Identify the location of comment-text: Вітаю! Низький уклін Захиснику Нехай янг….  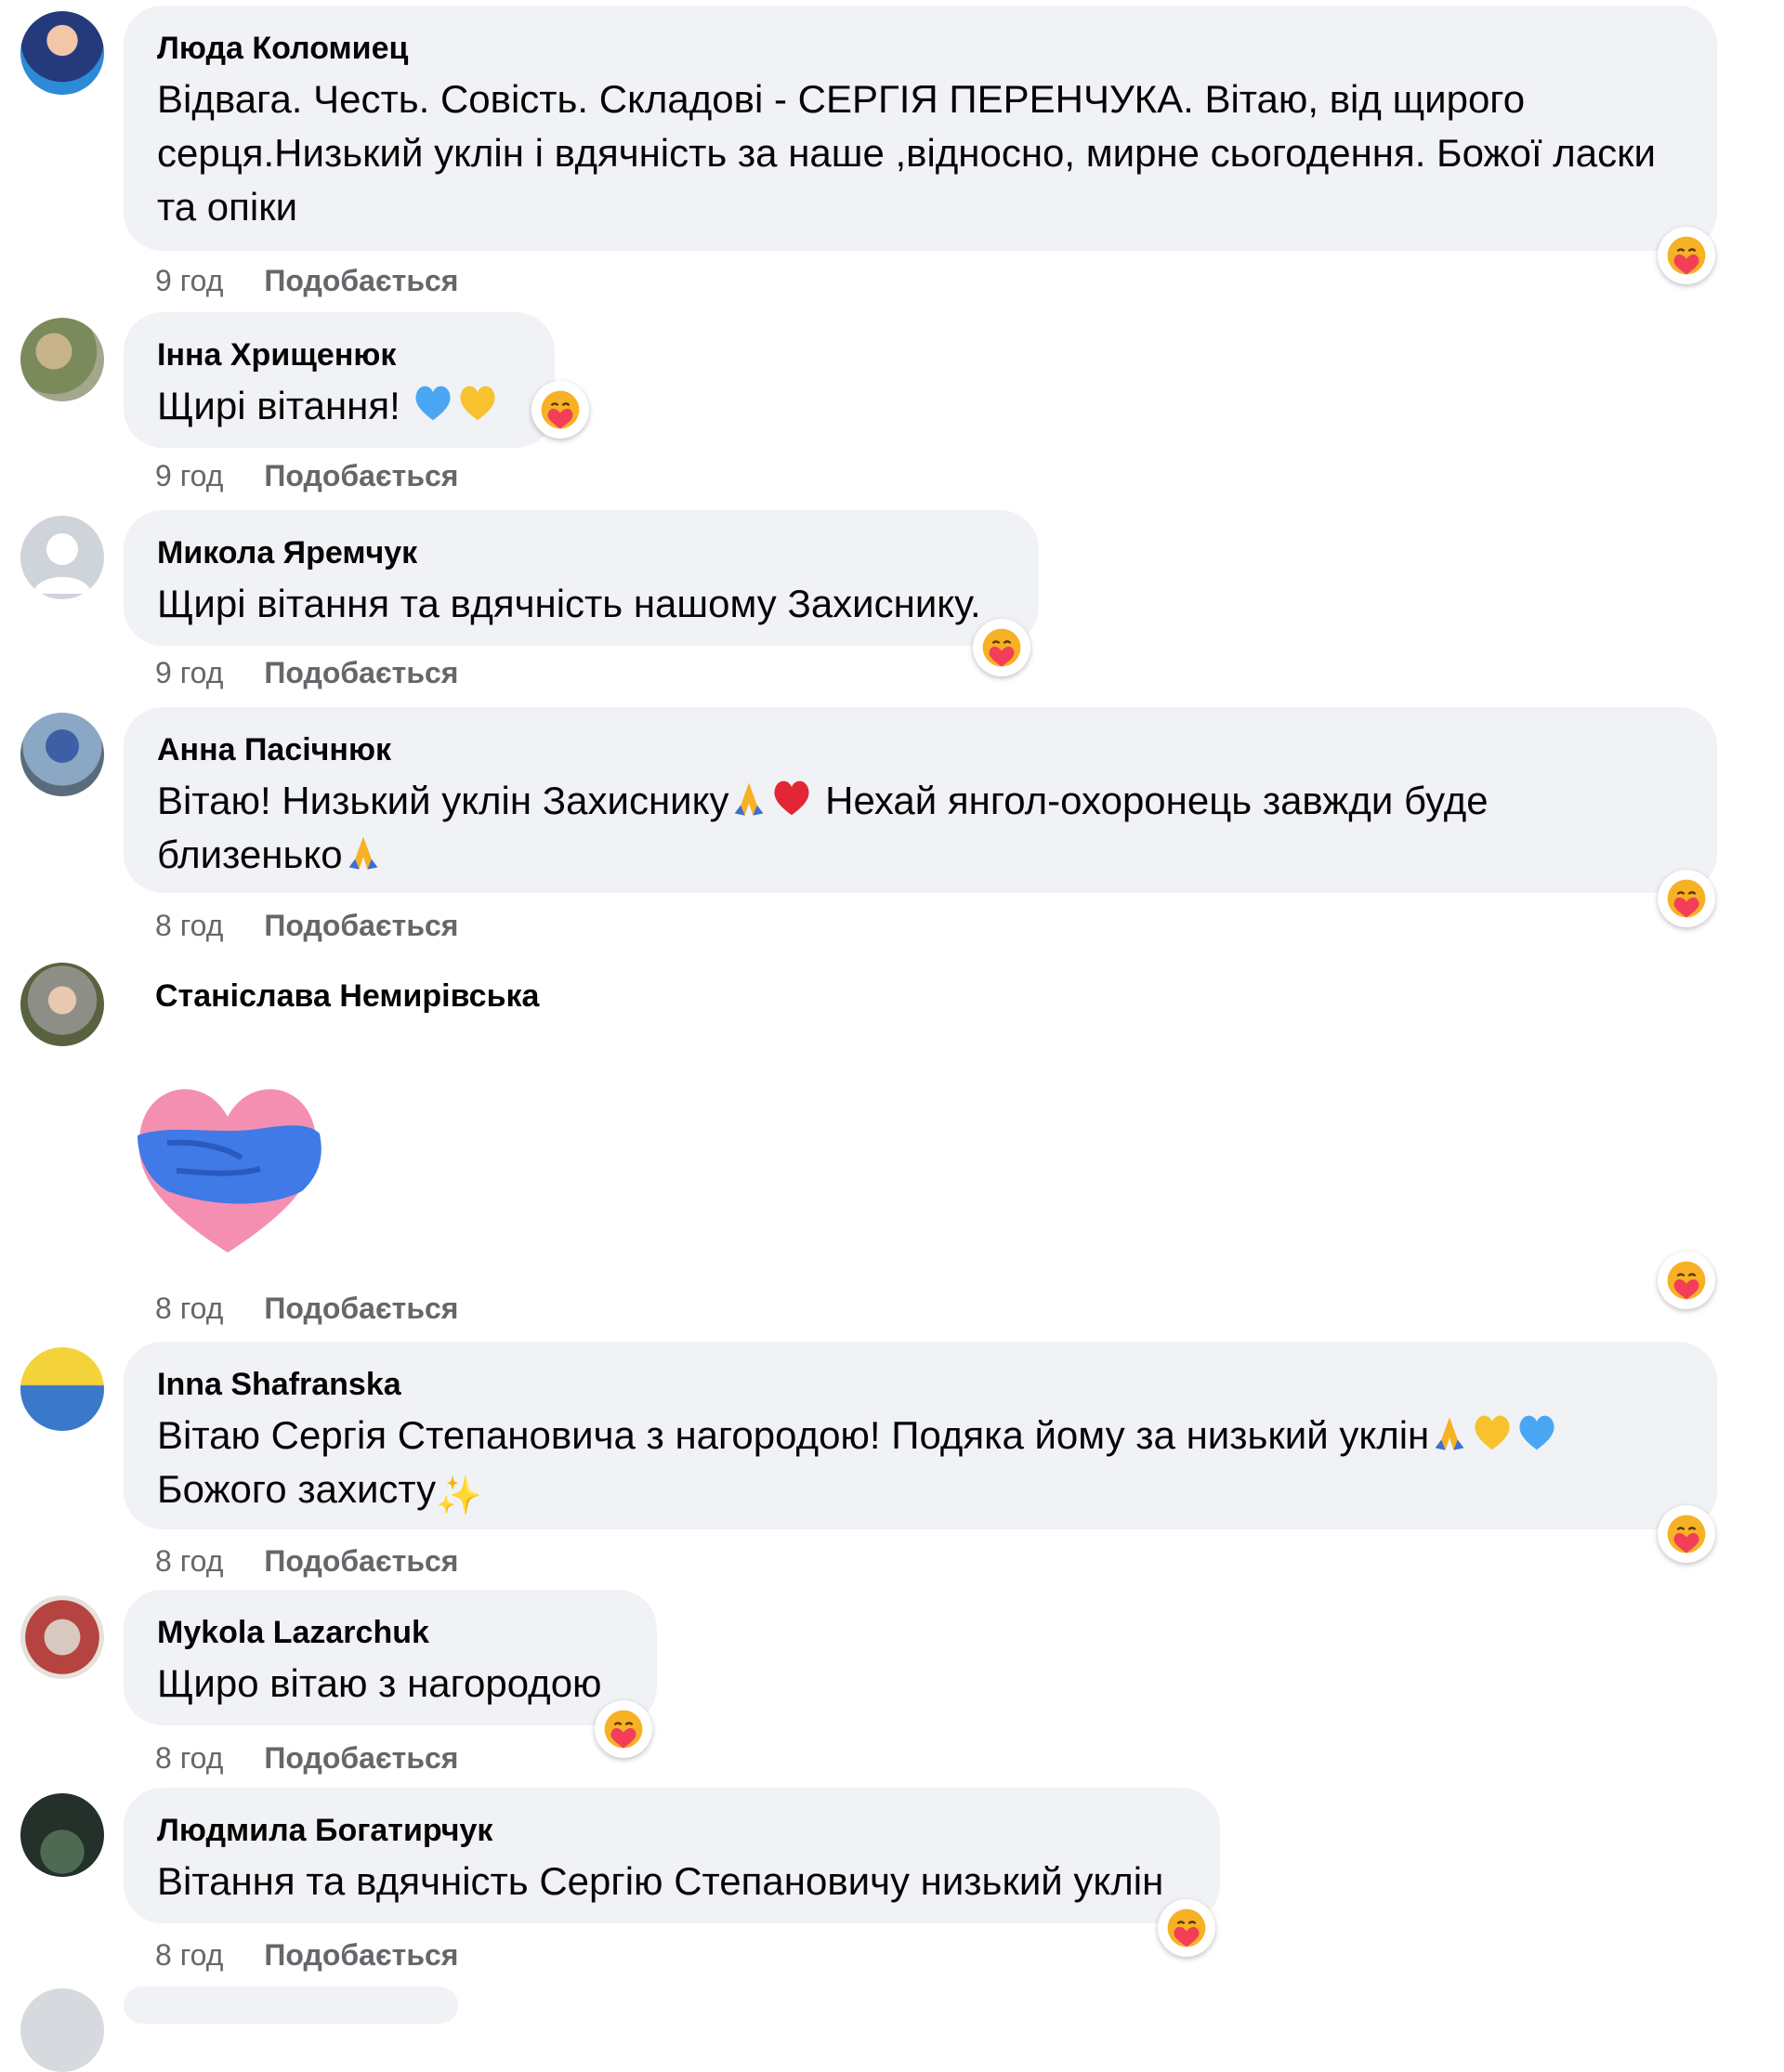
(920, 828).